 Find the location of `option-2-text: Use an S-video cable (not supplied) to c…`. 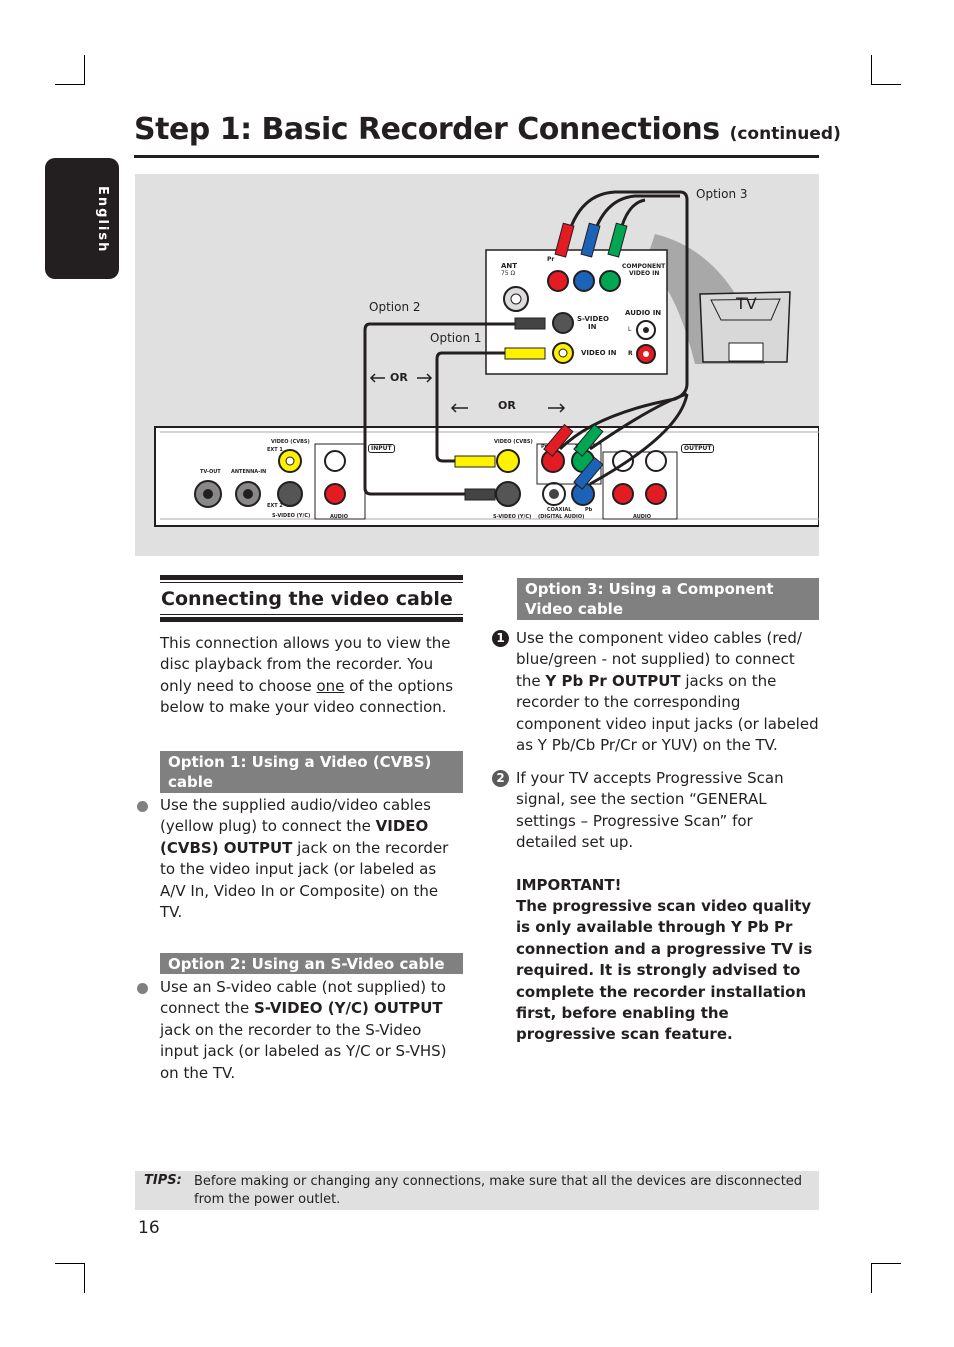

option-2-text: Use an S-video cable (not supplied) to c… is located at coordinates (310, 1030).